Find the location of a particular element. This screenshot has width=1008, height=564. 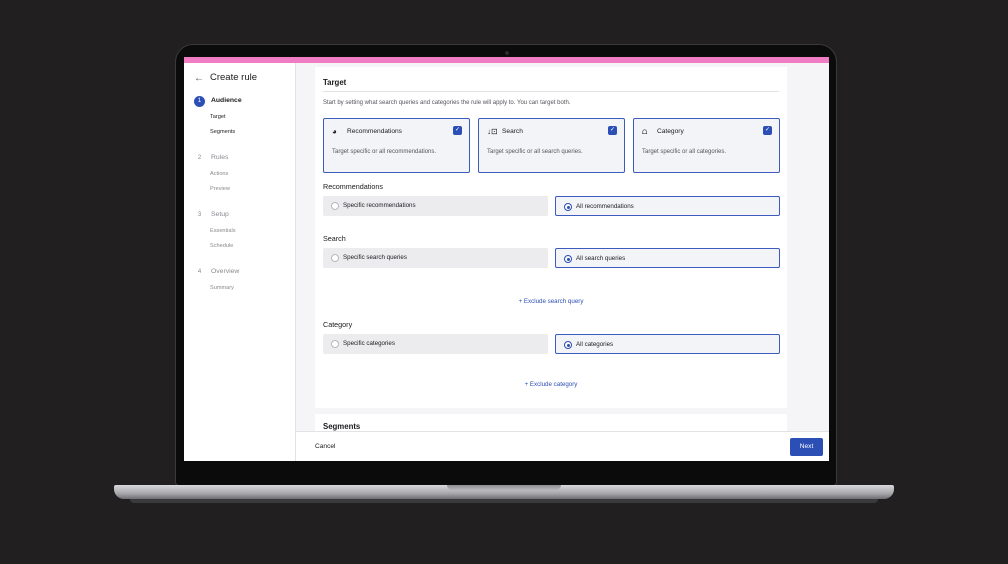

back-arrow-icon: ← is located at coordinates (199, 78).